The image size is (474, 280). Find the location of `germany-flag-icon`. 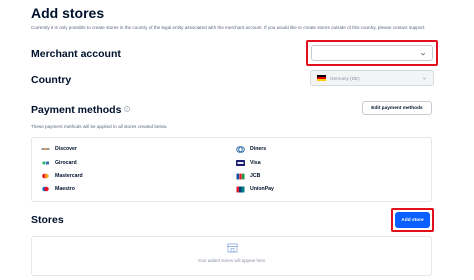

germany-flag-icon is located at coordinates (321, 78).